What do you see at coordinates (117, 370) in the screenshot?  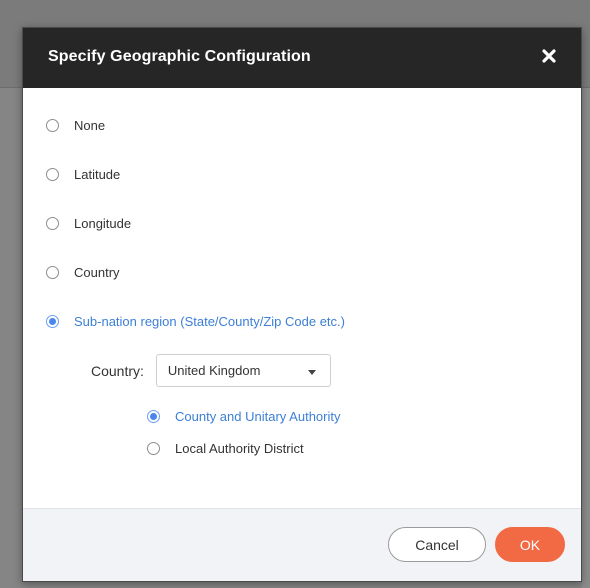 I see `country-label: Country:` at bounding box center [117, 370].